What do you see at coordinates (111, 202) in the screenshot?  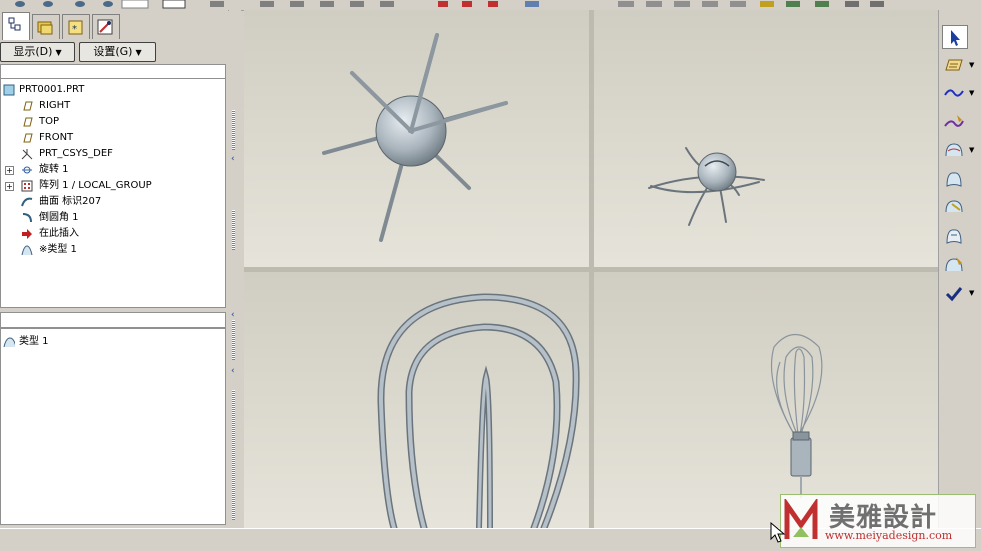 I see `tree-item: 曲面 标识207` at bounding box center [111, 202].